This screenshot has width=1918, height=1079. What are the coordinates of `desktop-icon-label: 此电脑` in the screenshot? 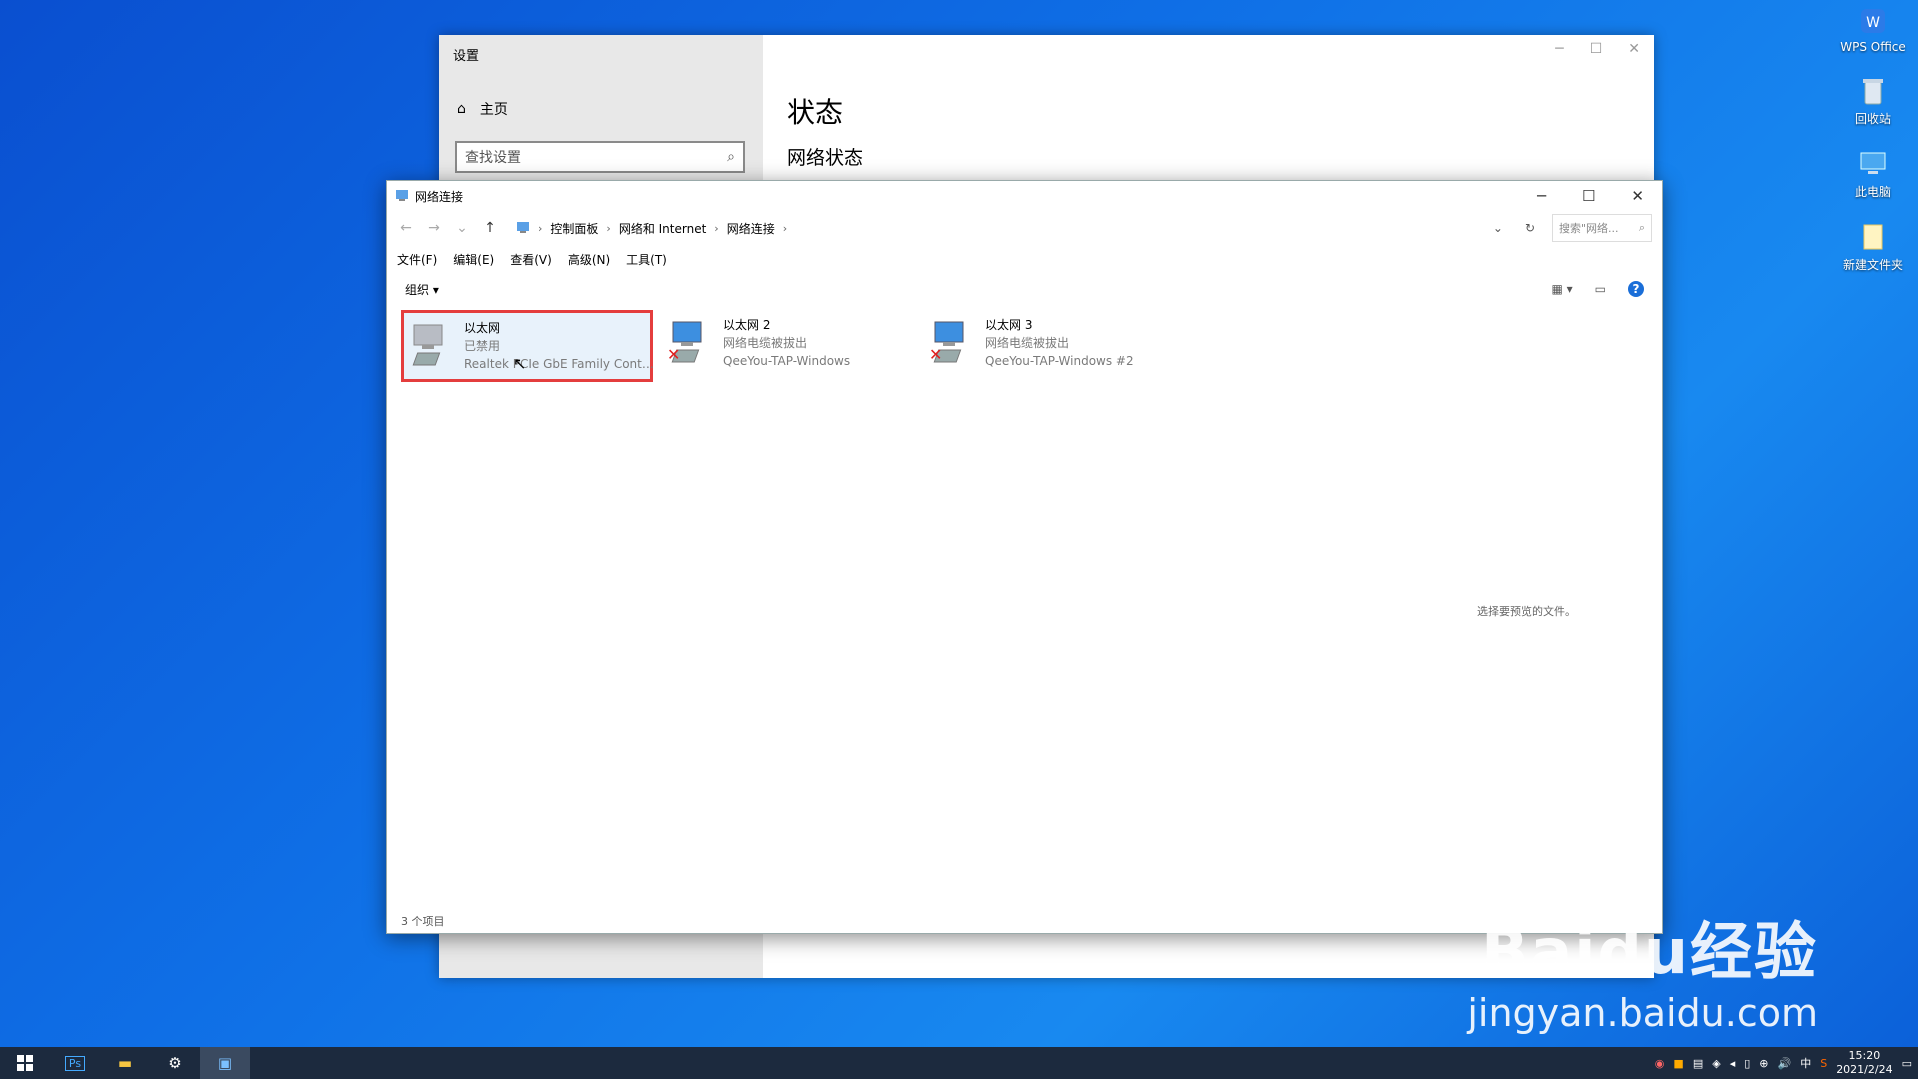 It's located at (1872, 192).